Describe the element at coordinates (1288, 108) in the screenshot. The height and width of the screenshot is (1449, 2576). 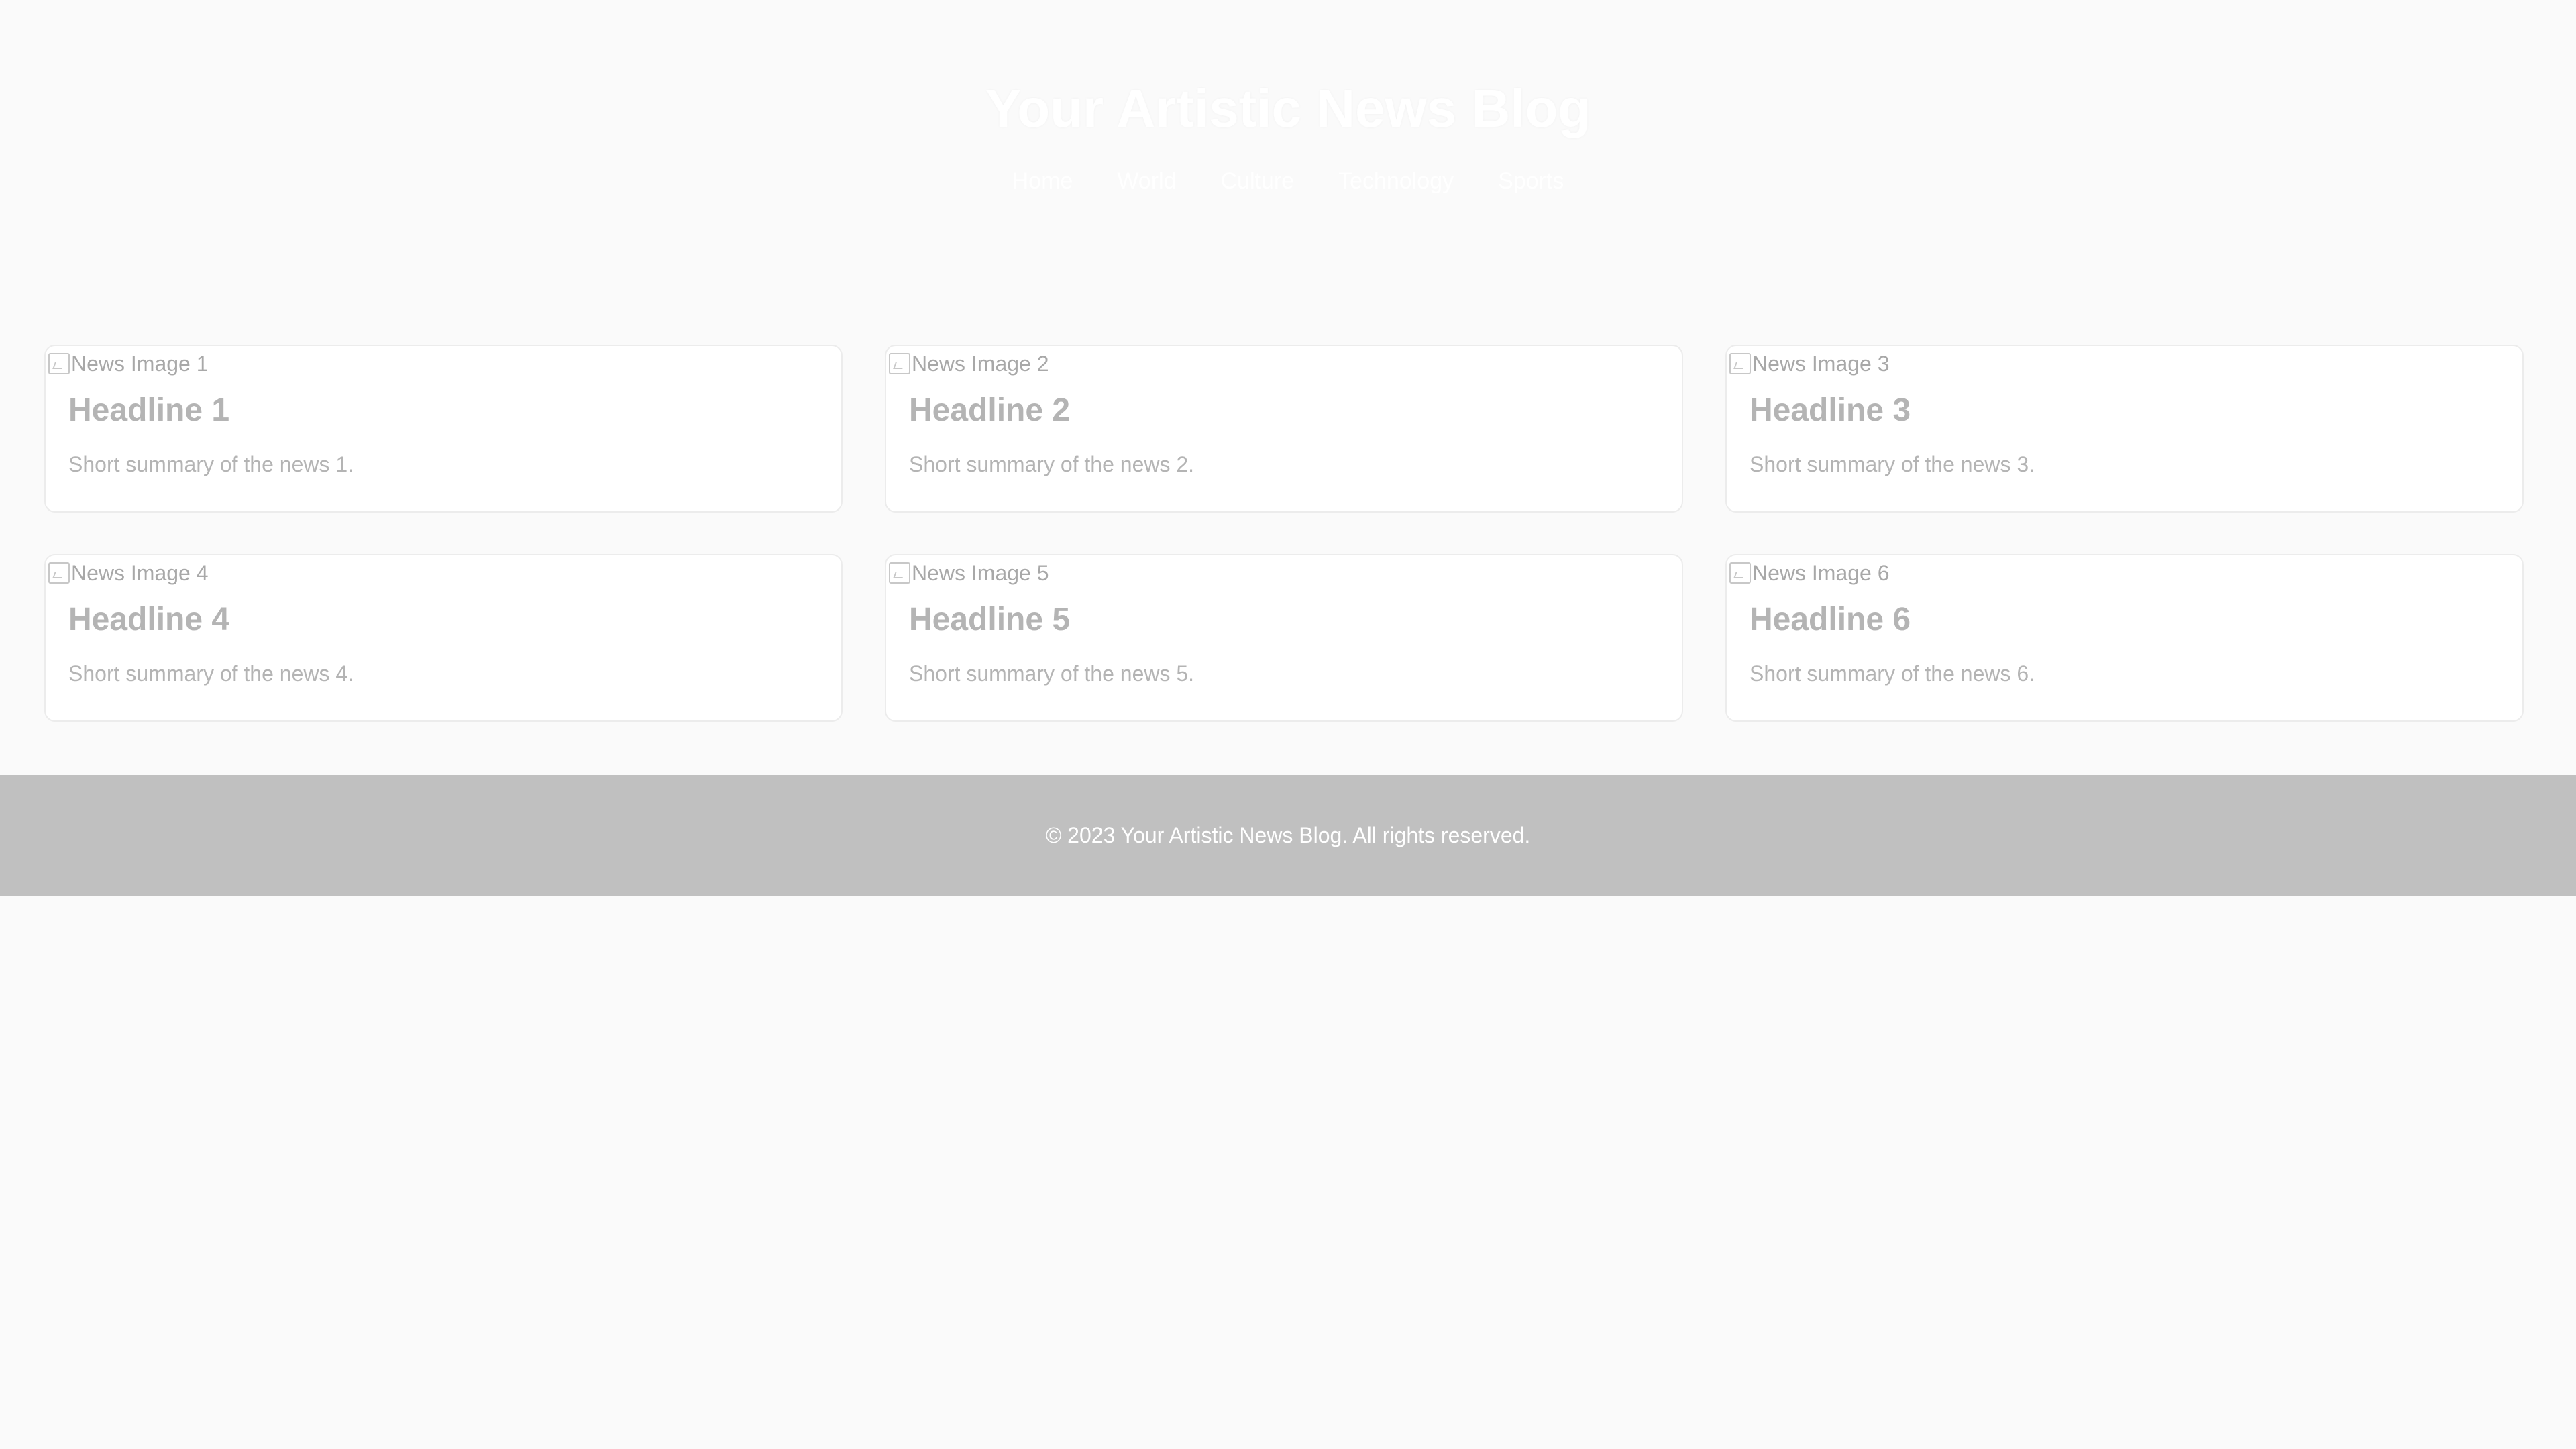
I see `site-title: Your Artistic News Blog` at that location.